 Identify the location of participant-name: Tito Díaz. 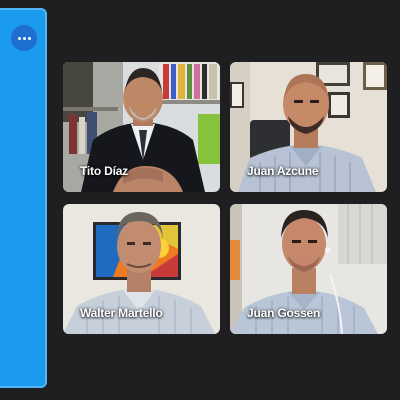
(104, 171).